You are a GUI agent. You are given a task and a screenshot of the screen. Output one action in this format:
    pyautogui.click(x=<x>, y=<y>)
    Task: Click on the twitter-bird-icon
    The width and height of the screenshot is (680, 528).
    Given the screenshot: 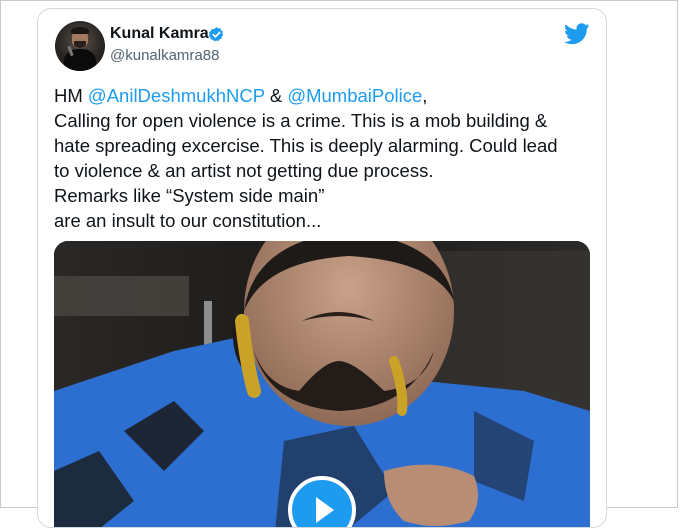 What is the action you would take?
    pyautogui.click(x=577, y=34)
    